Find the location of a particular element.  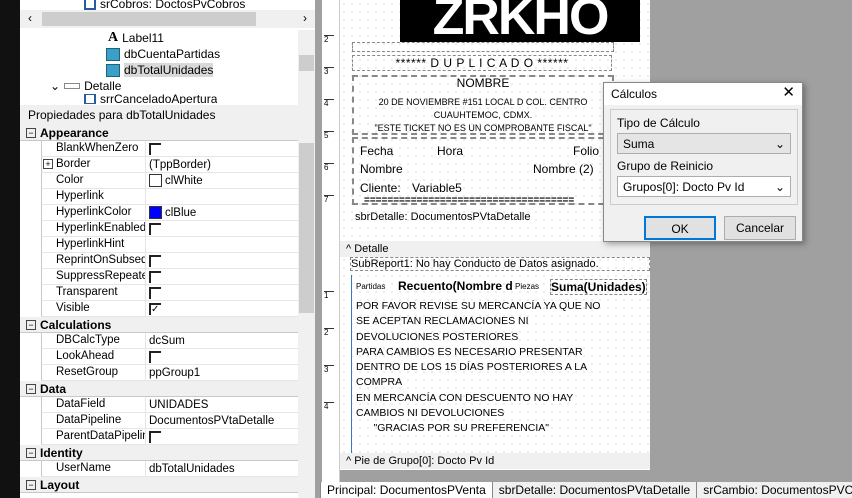

property-value: dbTotalUnidades is located at coordinates (190, 468).